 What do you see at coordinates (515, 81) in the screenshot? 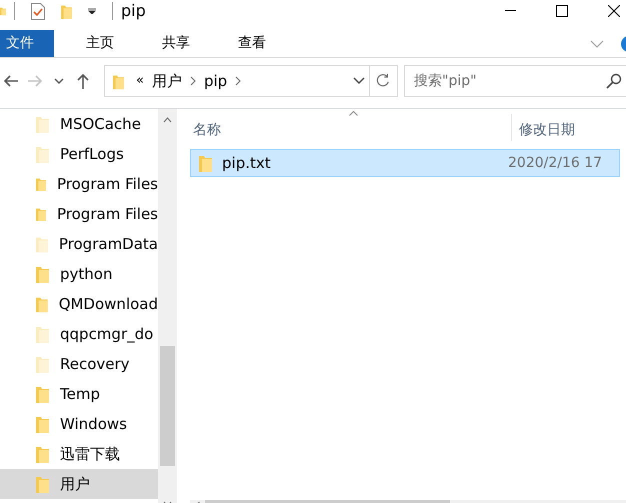
I see `search-field: 搜索"pip"` at bounding box center [515, 81].